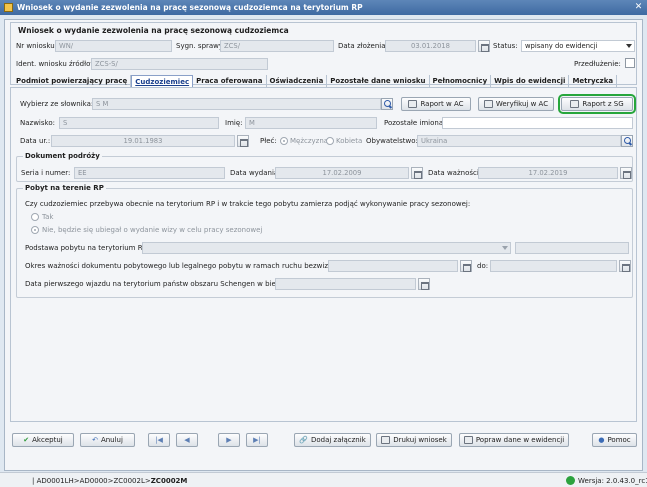  I want to click on podstawa-extra-field, so click(572, 248).